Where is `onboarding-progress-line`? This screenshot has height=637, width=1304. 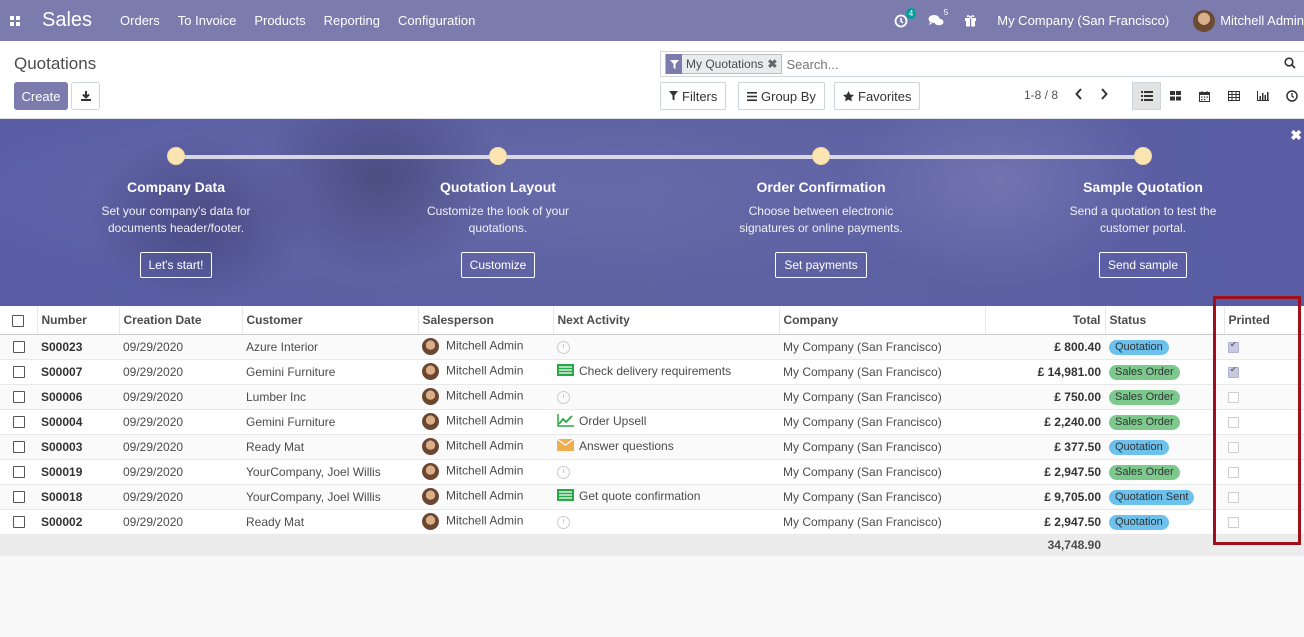
onboarding-progress-line is located at coordinates (659, 157).